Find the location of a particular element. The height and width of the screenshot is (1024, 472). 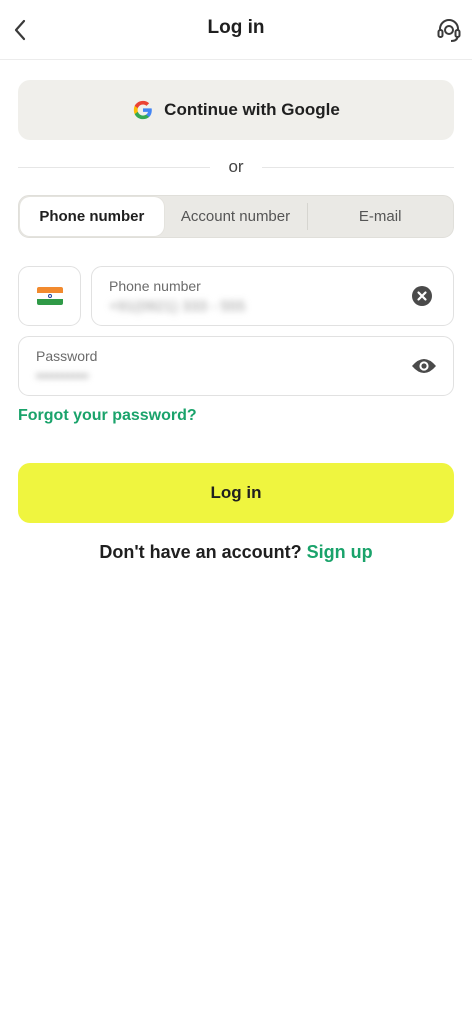

support-button is located at coordinates (449, 30).